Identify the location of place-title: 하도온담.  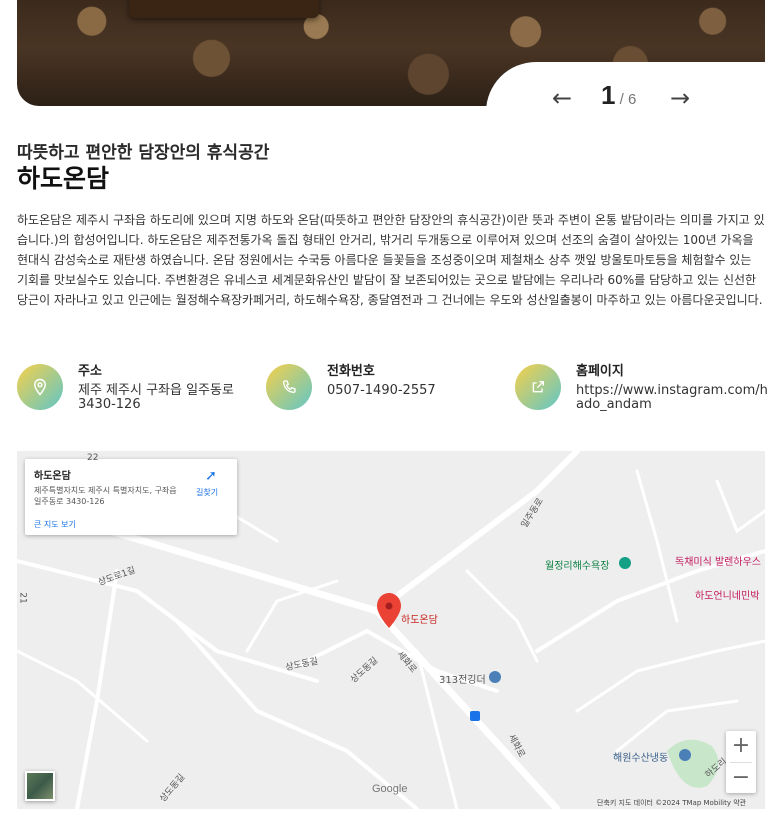
(63, 178).